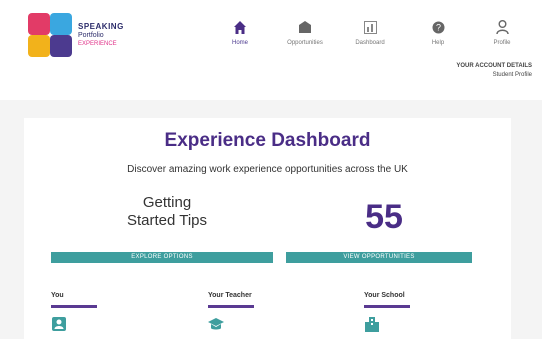 The image size is (542, 339). Describe the element at coordinates (384, 295) in the screenshot. I see `column-title-school: Your School` at that location.